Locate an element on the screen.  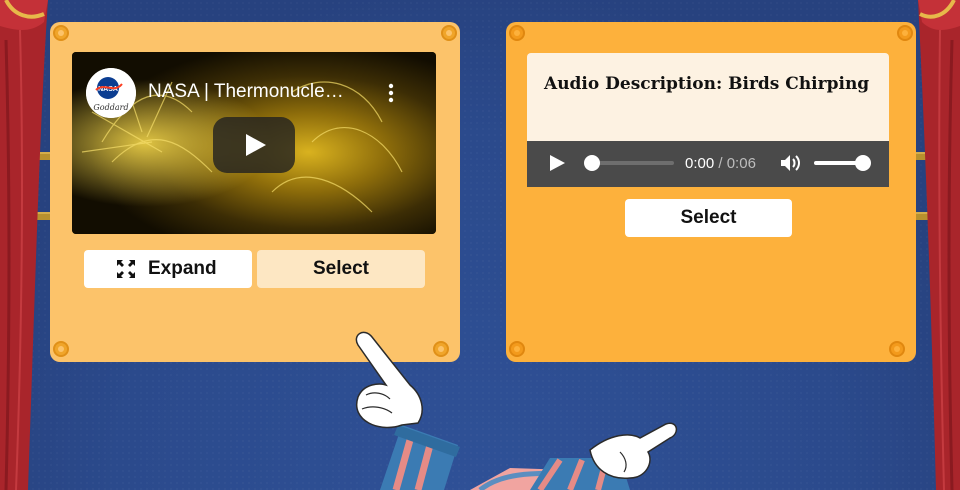
audio-progress-slider is located at coordinates (629, 163).